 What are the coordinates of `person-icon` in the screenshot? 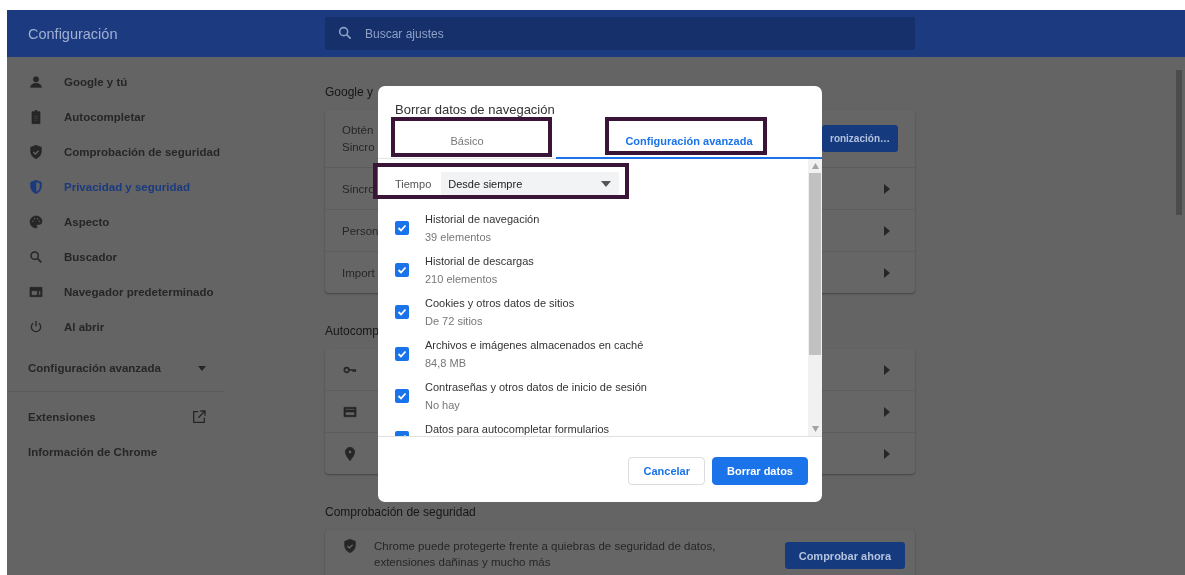 It's located at (36, 81).